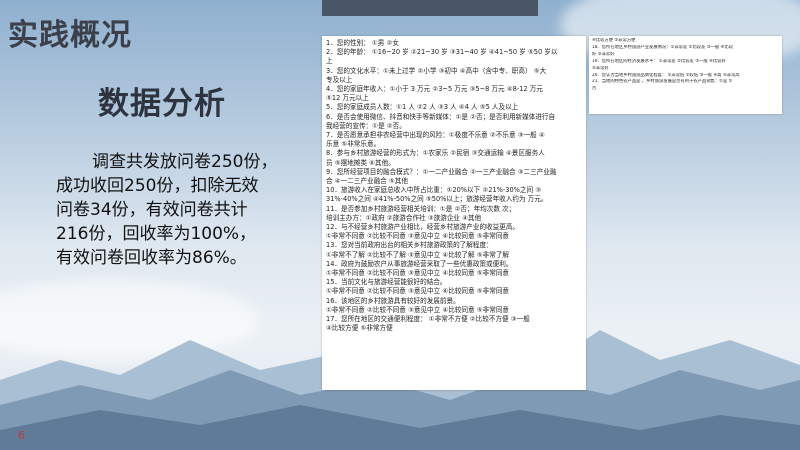 This screenshot has width=800, height=450. What do you see at coordinates (441, 171) in the screenshot?
I see `questionnaire-line: 9．您所经营项目的融合模式？：①一二产业融合 ②一三产业融合 ③二三产业融` at bounding box center [441, 171].